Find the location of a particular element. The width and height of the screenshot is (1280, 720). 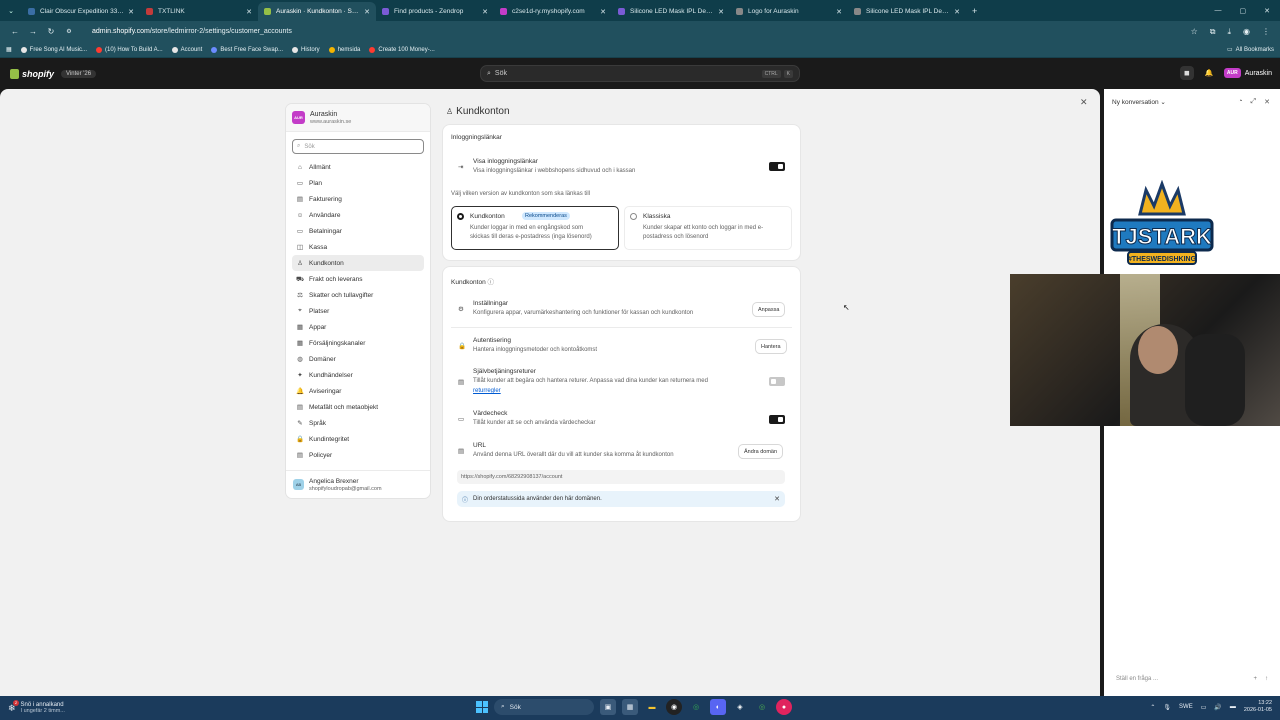

sidekick-icon: ◼ is located at coordinates (1186, 73).